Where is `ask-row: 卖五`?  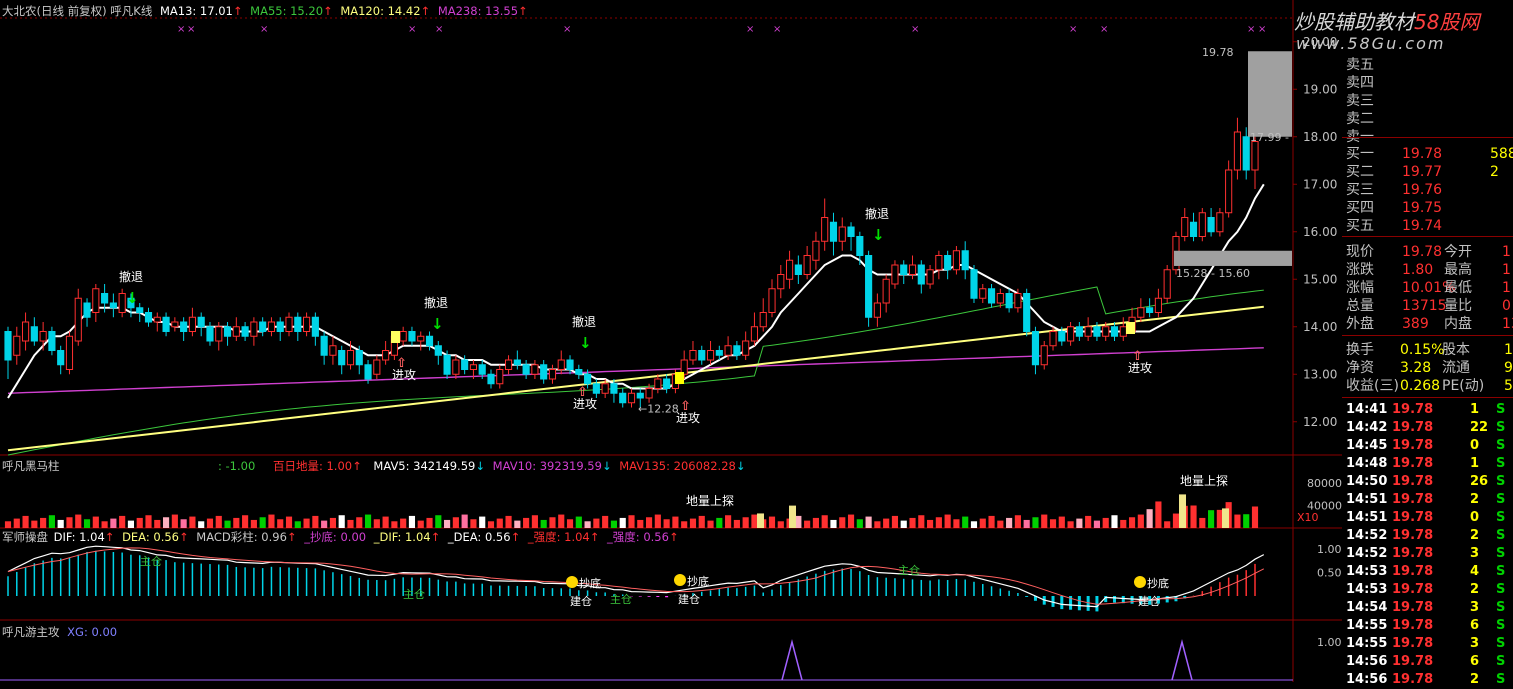 ask-row: 卖五 is located at coordinates (1427, 65).